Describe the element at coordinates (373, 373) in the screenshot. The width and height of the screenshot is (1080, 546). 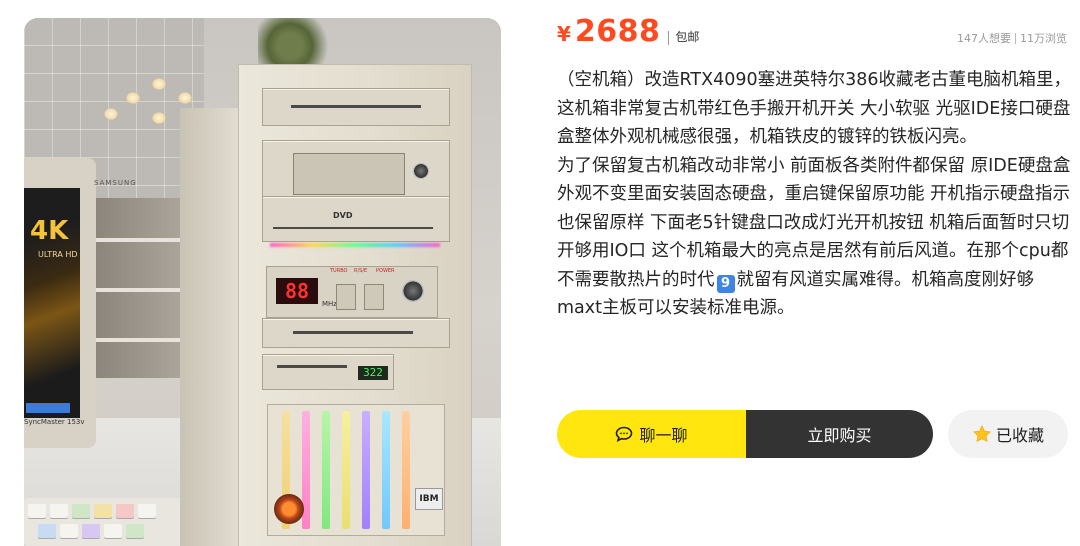
I see `temperature-led: 322` at that location.